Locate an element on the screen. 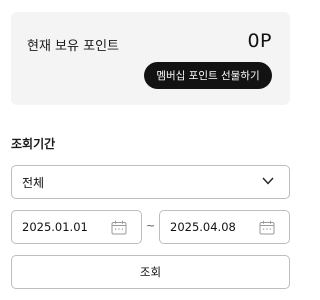  end-date-field: 2025.04.08 is located at coordinates (224, 227).